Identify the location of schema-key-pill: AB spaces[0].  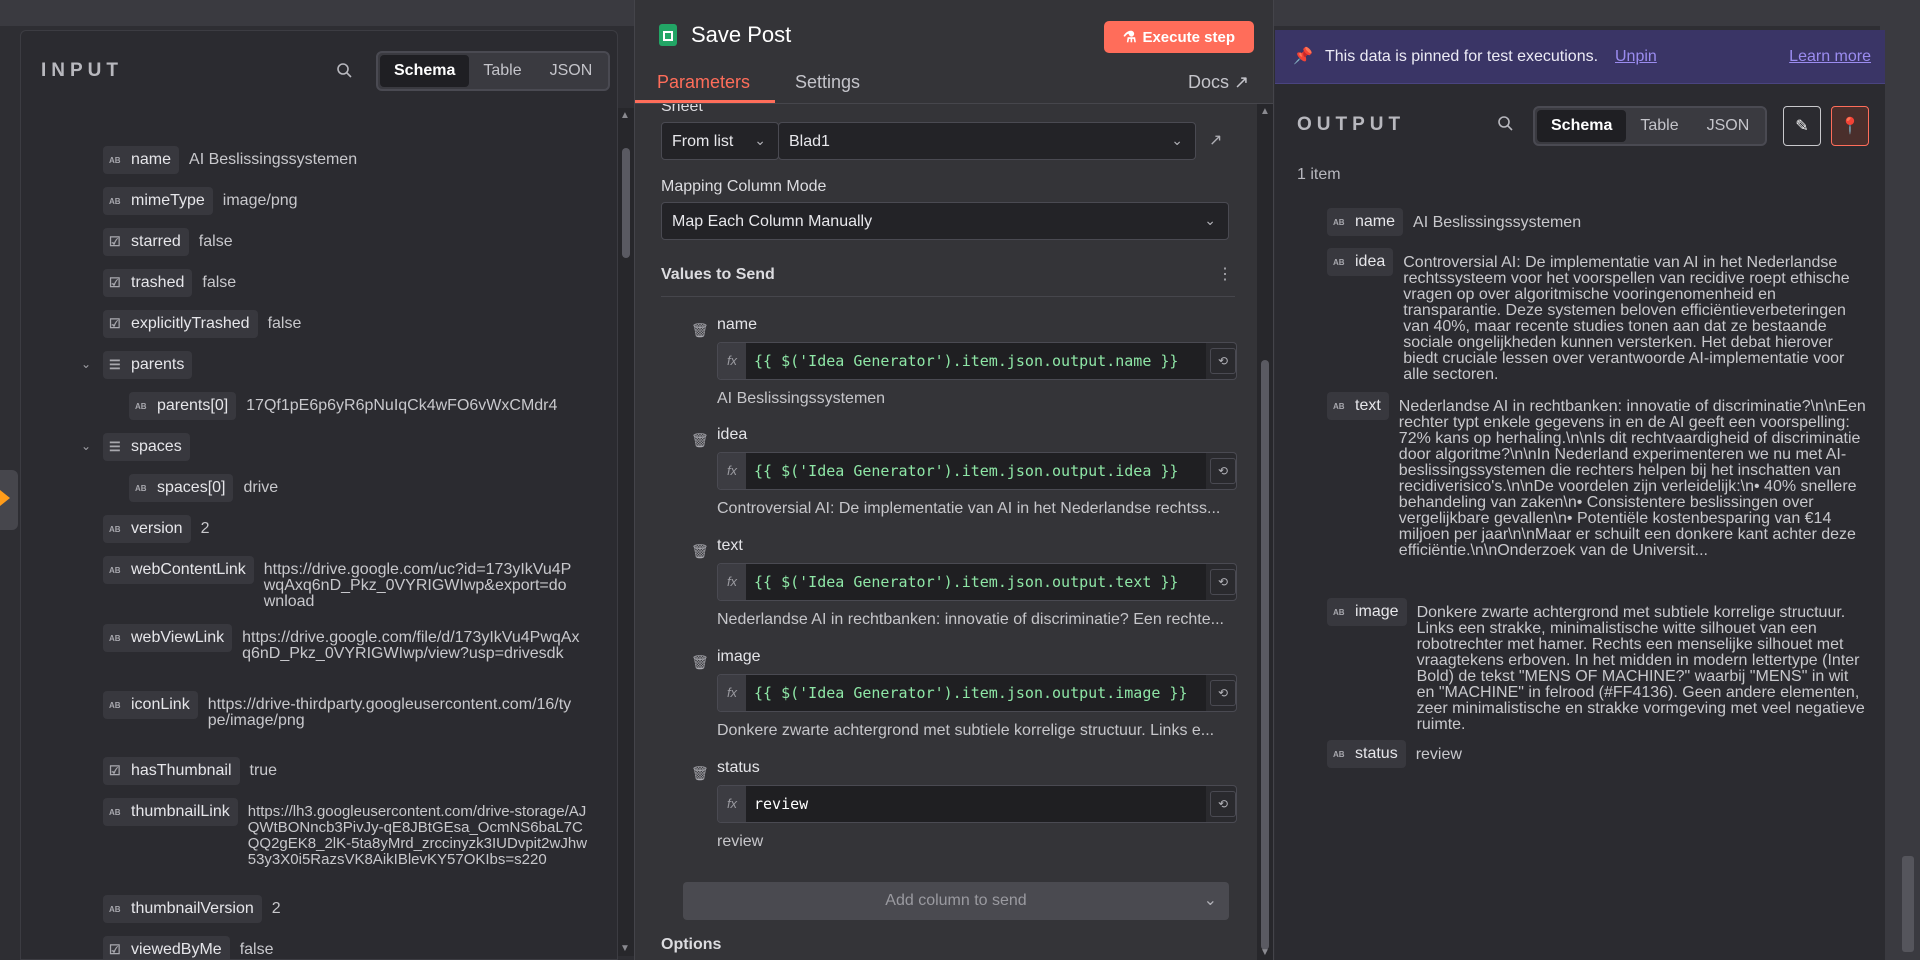
(181, 488).